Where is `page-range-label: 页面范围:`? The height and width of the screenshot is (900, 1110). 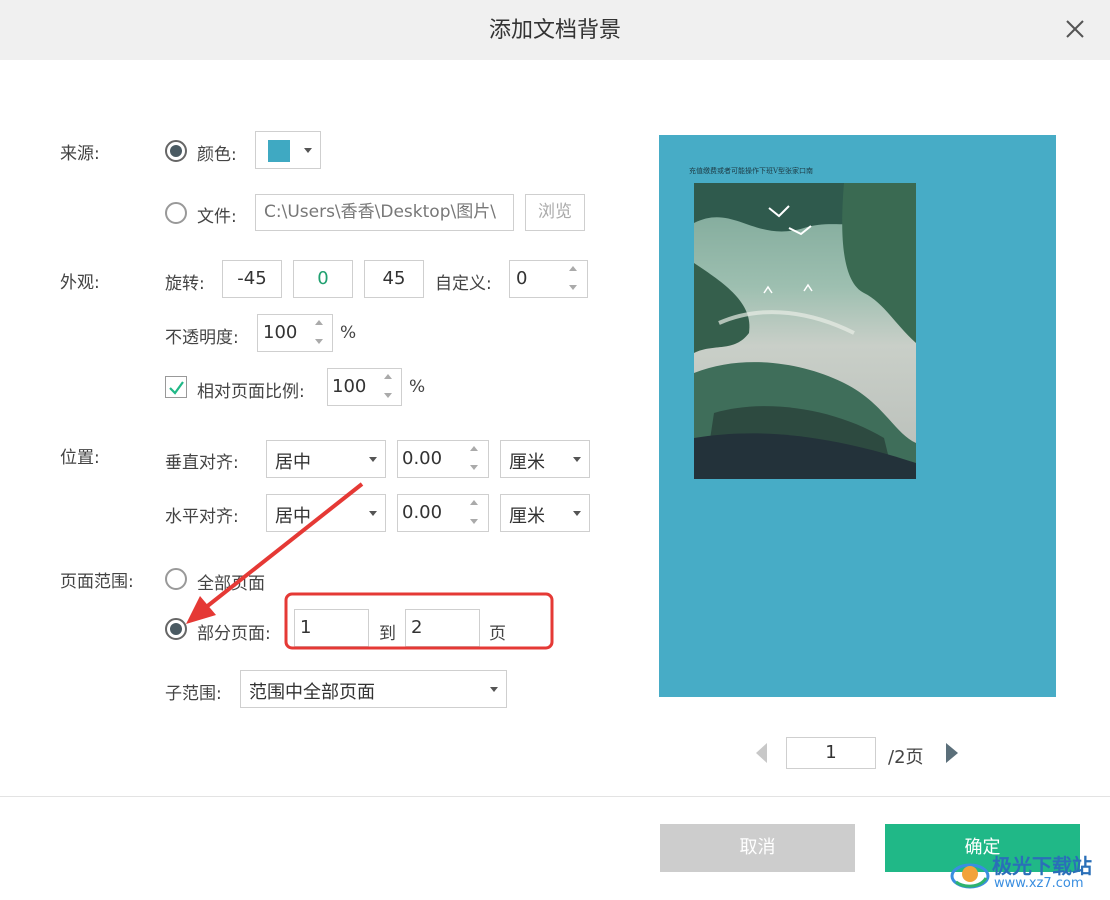
page-range-label: 页面范围: is located at coordinates (97, 582).